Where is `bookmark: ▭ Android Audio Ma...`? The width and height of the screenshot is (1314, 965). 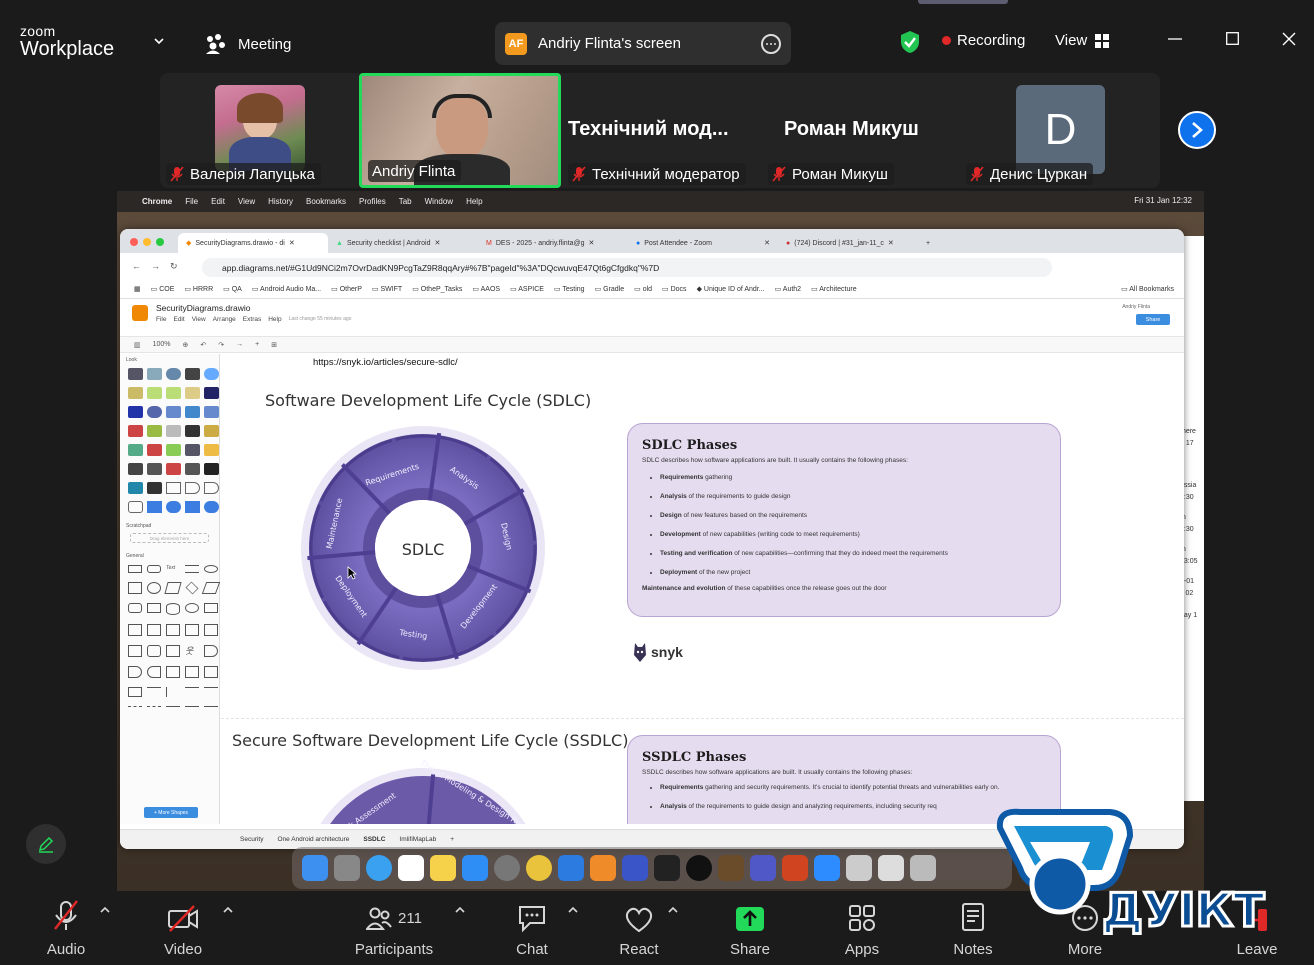
bookmark: ▭ Android Audio Ma... is located at coordinates (286, 289).